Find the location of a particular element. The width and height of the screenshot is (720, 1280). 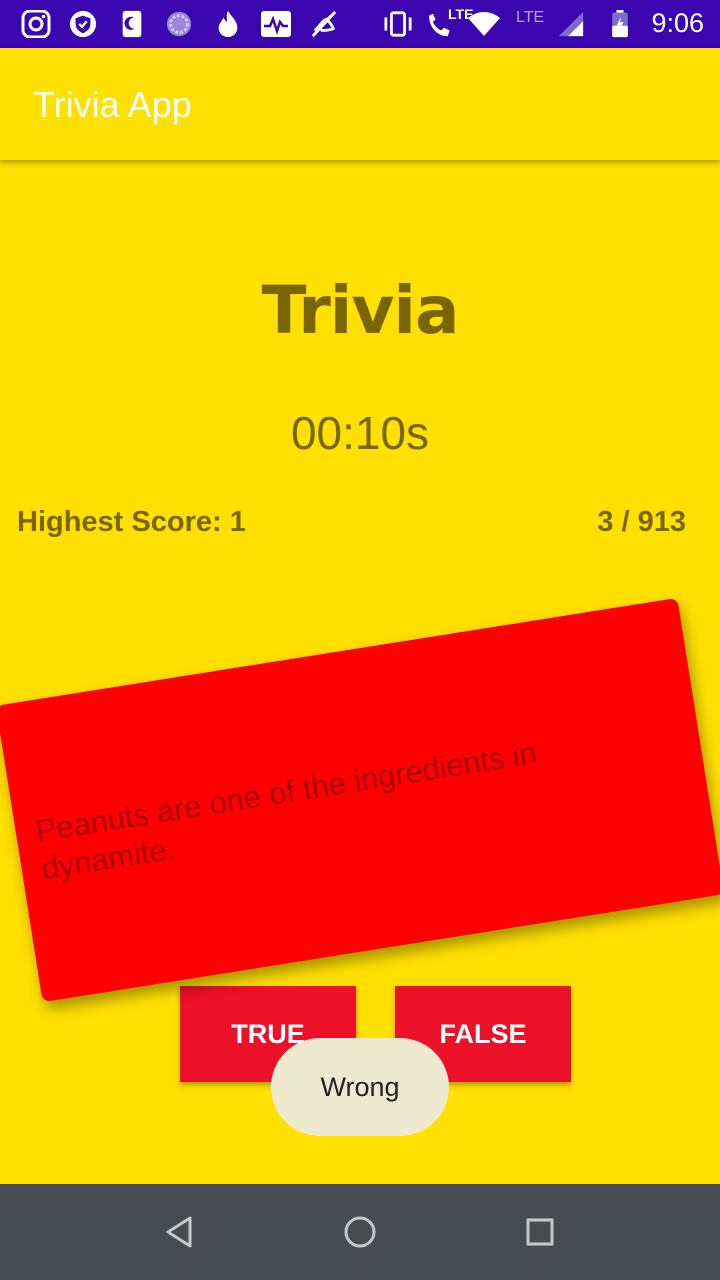

app-bar: Trivia App is located at coordinates (360, 104).